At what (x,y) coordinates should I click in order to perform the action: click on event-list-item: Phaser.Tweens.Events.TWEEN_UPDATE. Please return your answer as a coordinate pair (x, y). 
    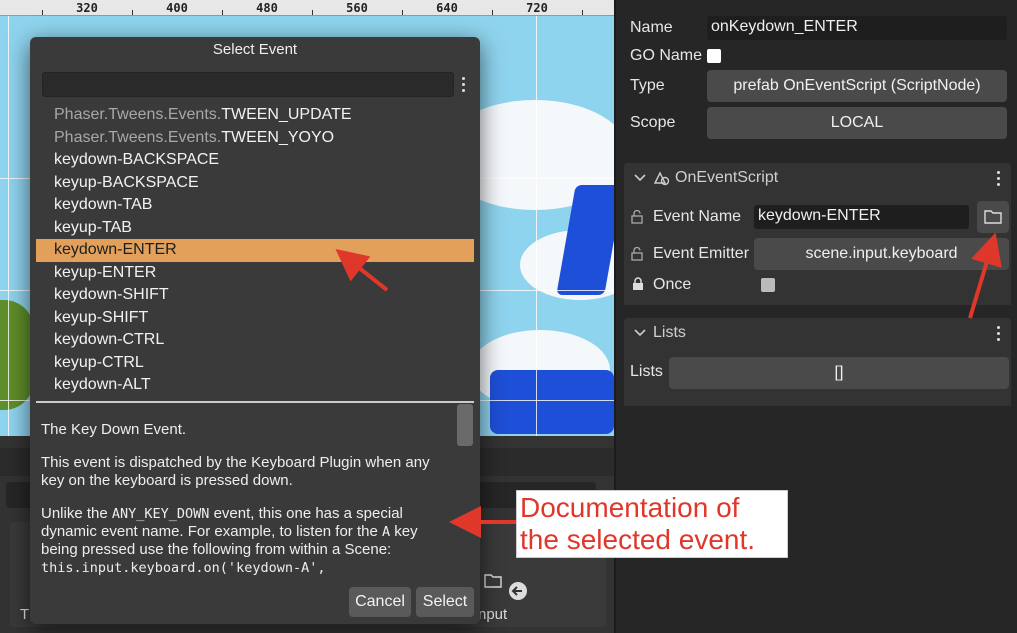
    Looking at the image, I should click on (255, 115).